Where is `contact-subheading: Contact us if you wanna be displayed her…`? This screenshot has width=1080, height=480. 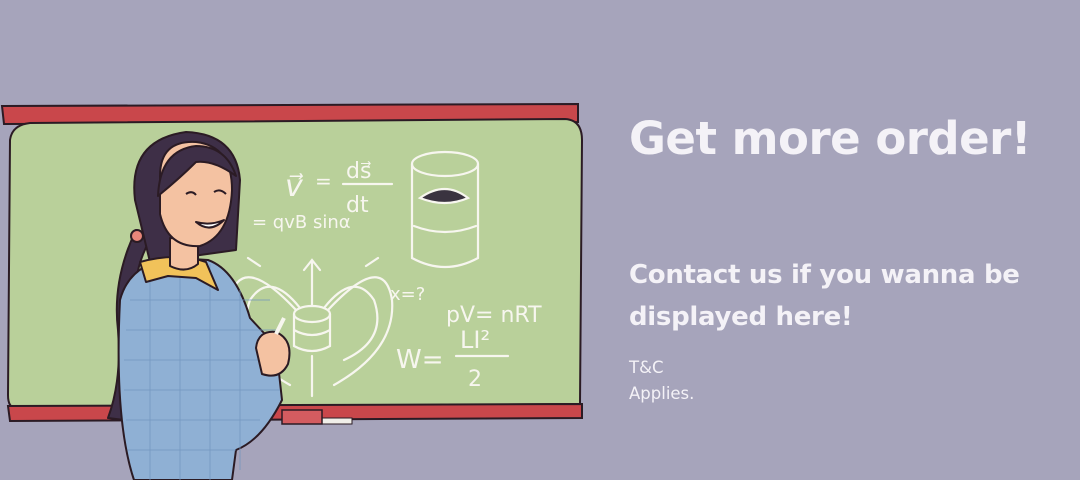
contact-subheading: Contact us if you wanna be displayed her… is located at coordinates (824, 296).